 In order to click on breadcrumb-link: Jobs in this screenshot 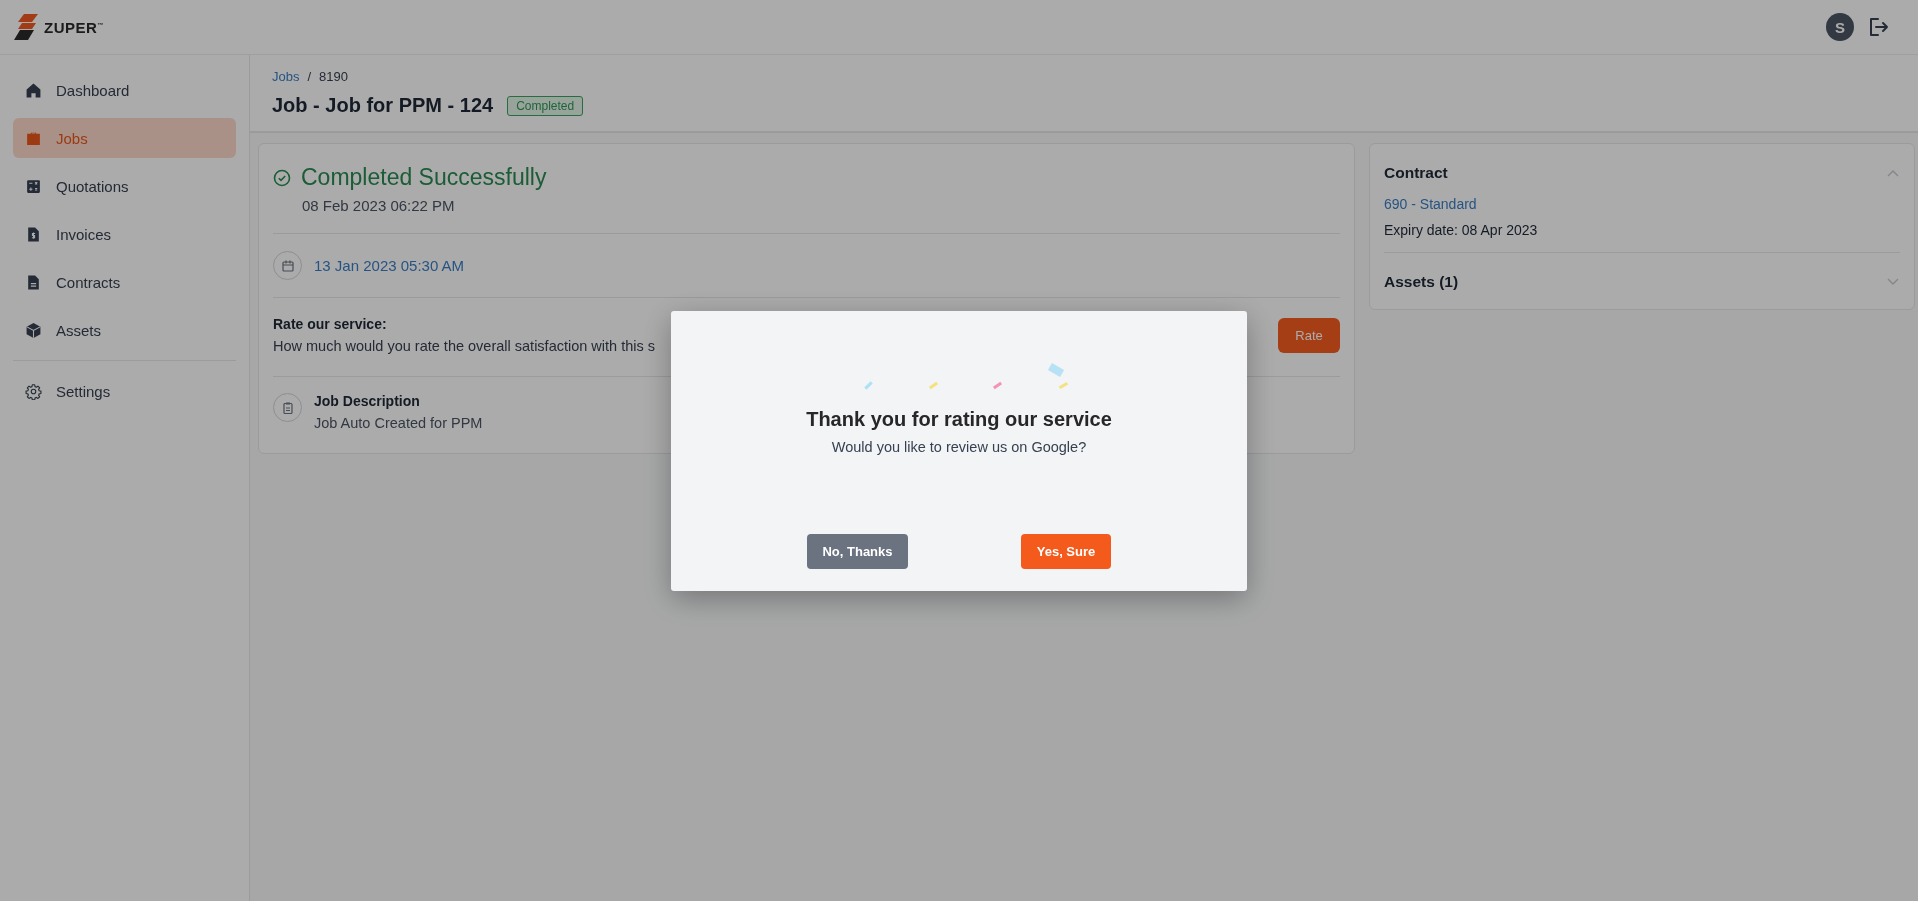, I will do `click(286, 76)`.